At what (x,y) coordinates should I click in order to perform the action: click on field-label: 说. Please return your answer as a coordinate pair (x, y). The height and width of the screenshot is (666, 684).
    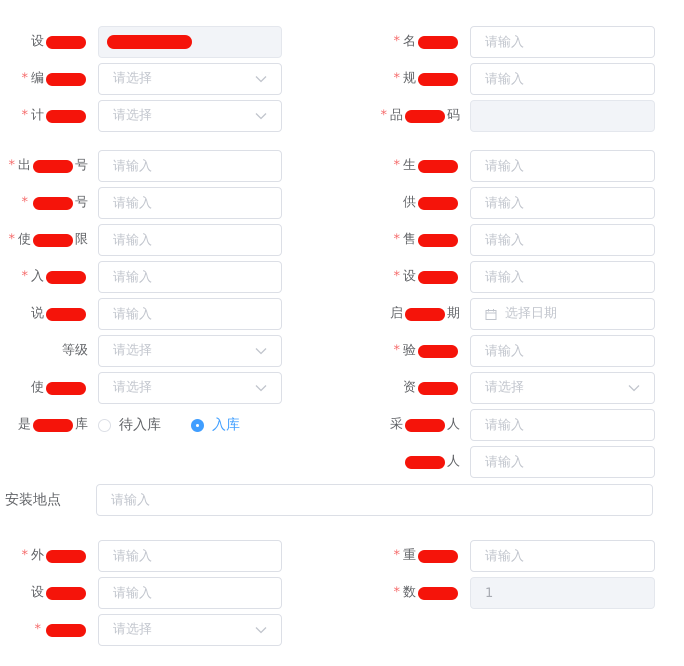
    Looking at the image, I should click on (37, 314).